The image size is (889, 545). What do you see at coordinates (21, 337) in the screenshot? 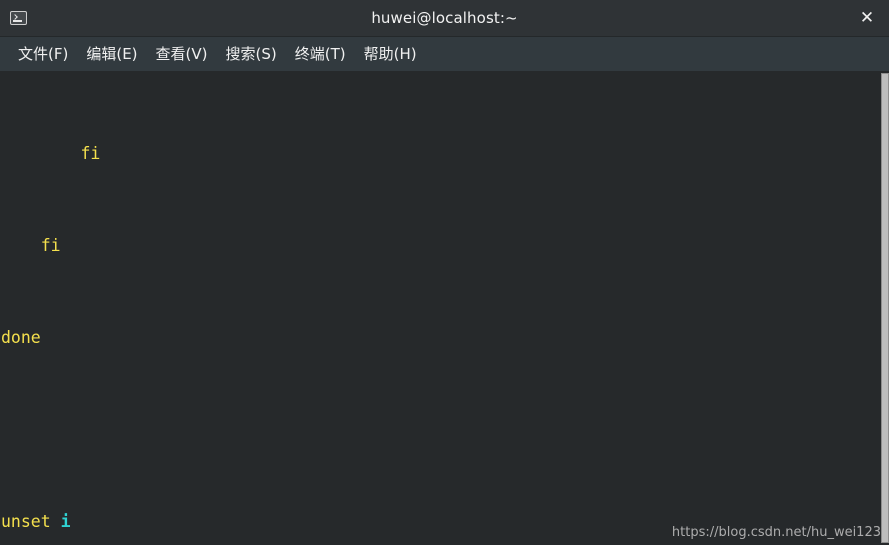
I see `keyword: done` at bounding box center [21, 337].